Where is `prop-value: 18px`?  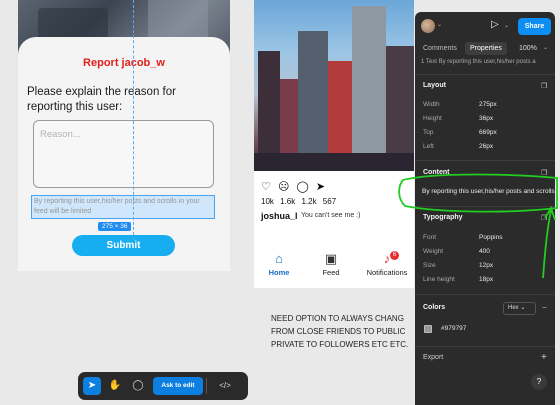
prop-value: 18px is located at coordinates (486, 279).